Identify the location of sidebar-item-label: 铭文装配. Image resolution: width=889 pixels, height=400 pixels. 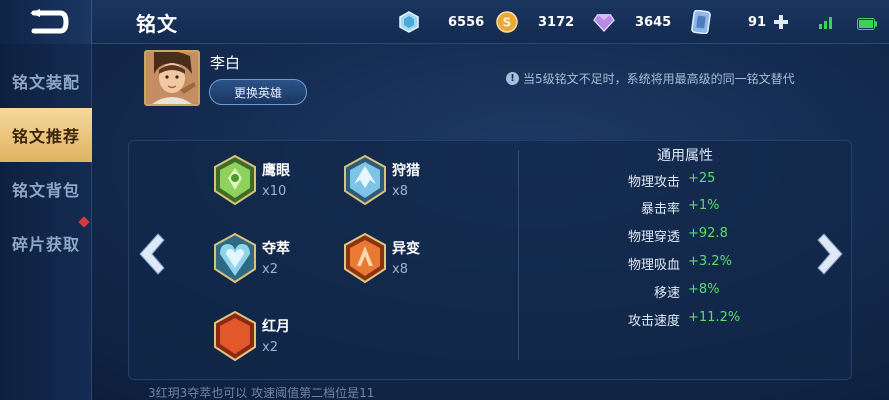
(45, 82).